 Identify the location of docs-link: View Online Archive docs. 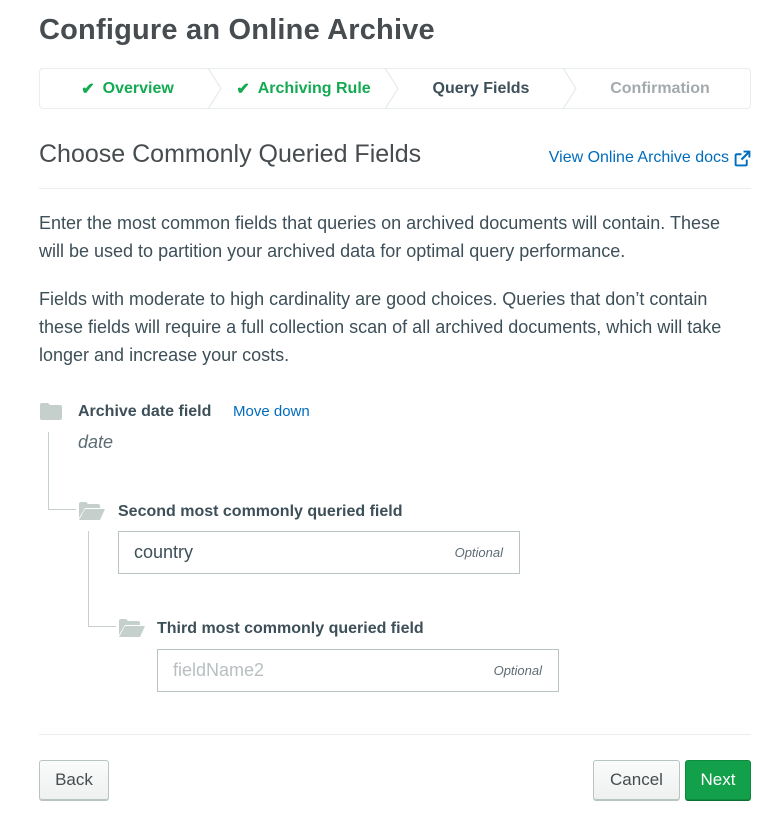
(650, 158).